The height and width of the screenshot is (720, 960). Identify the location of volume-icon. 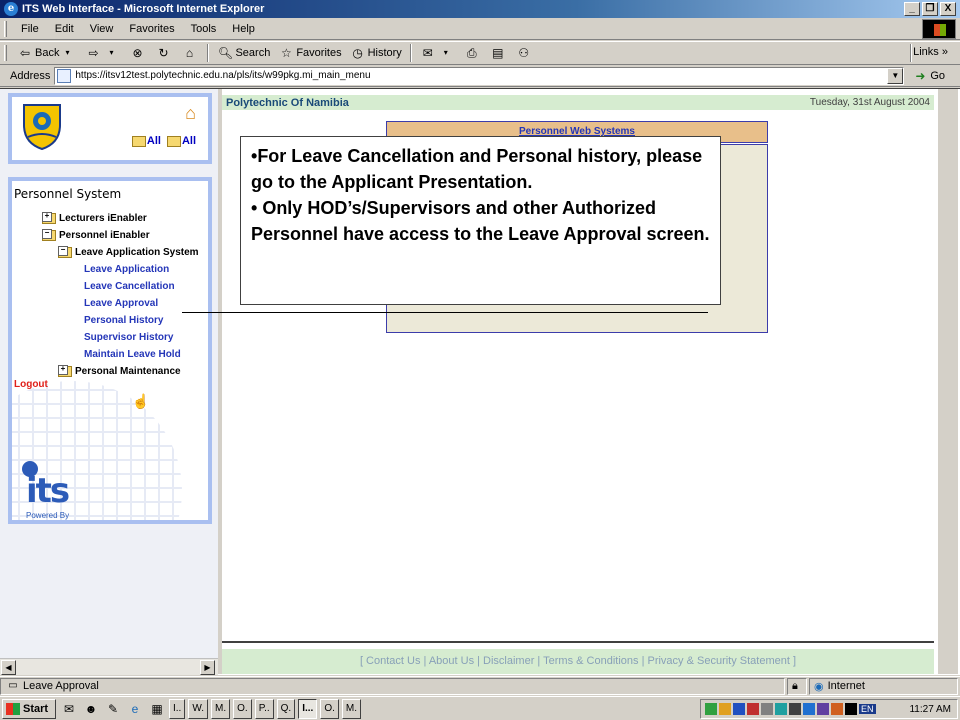
(851, 709).